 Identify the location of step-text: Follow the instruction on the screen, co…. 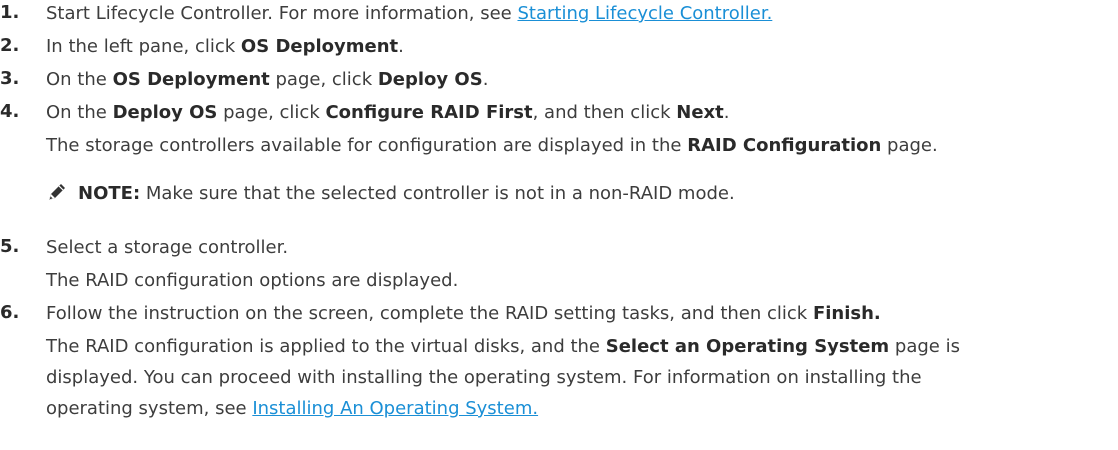
(463, 314).